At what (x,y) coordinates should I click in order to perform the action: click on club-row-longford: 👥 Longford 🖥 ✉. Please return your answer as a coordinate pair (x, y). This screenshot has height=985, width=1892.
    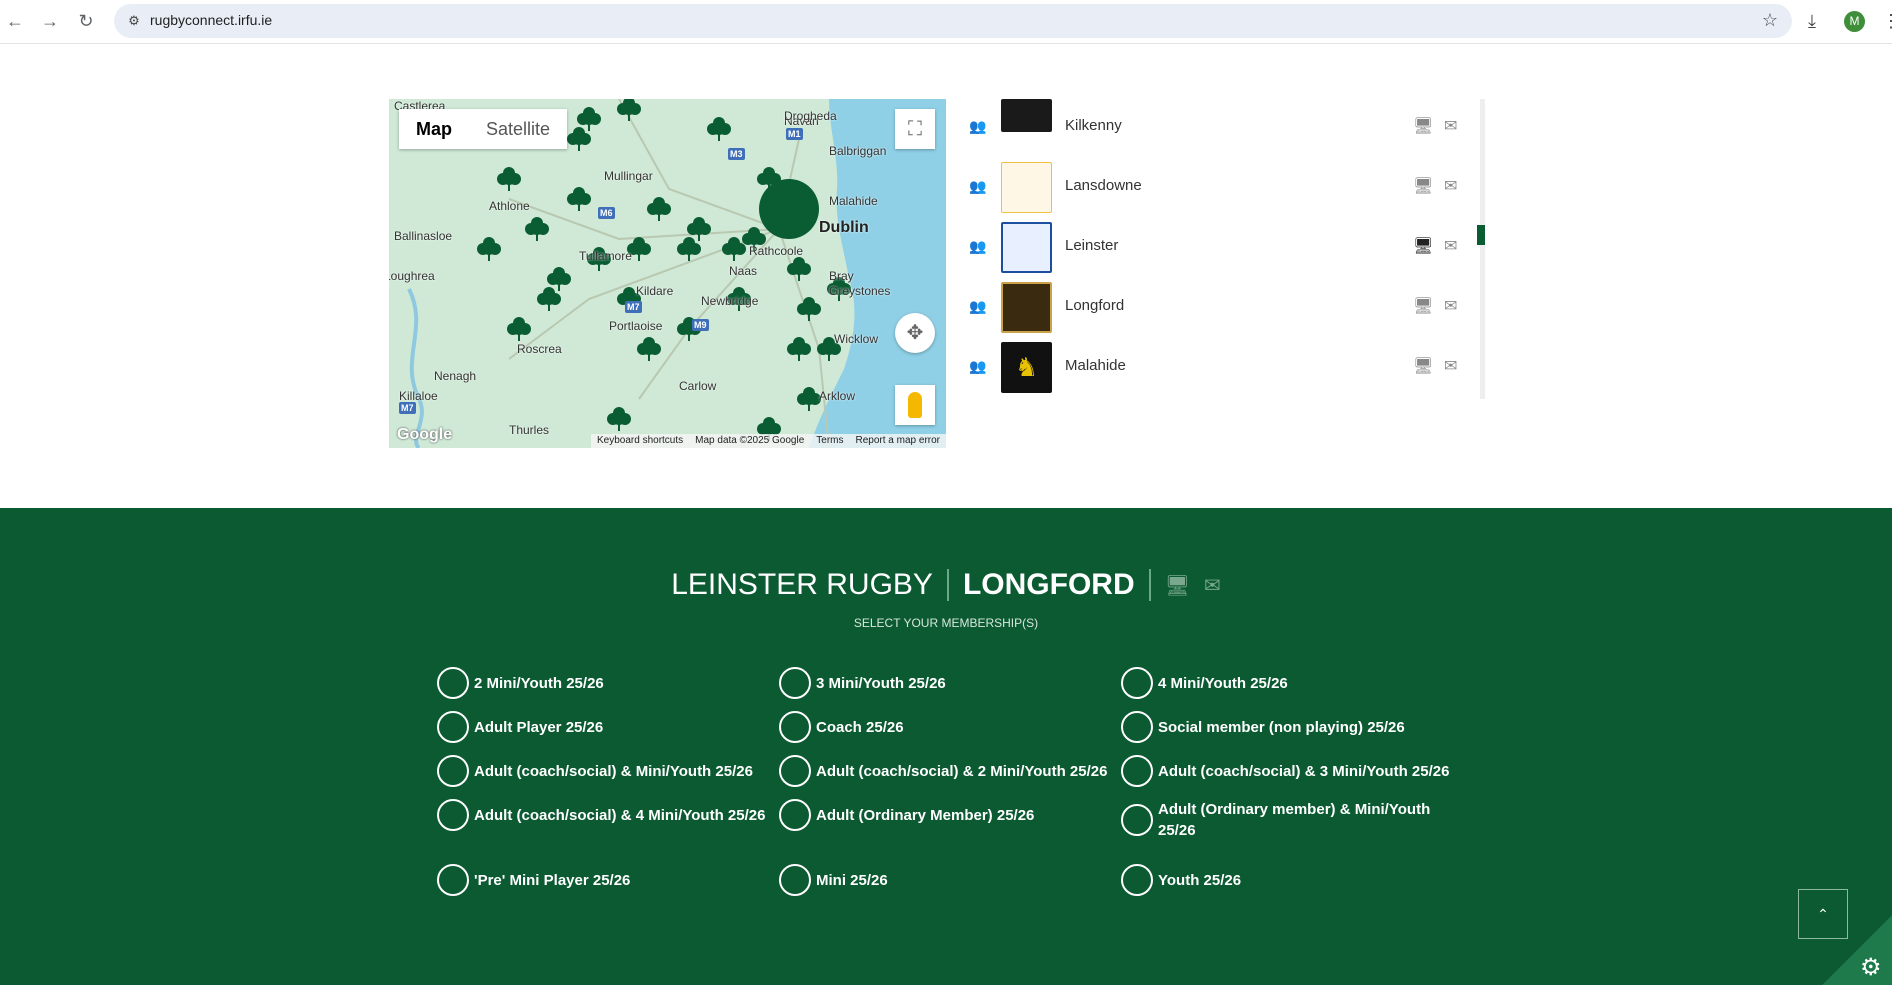
    Looking at the image, I should click on (1218, 309).